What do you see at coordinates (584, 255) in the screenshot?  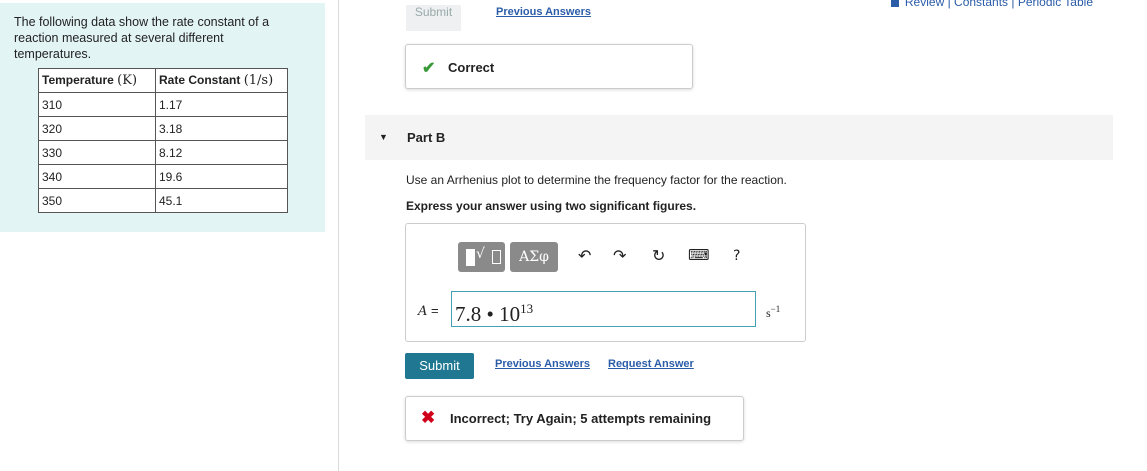 I see `undo-icon: ↶` at bounding box center [584, 255].